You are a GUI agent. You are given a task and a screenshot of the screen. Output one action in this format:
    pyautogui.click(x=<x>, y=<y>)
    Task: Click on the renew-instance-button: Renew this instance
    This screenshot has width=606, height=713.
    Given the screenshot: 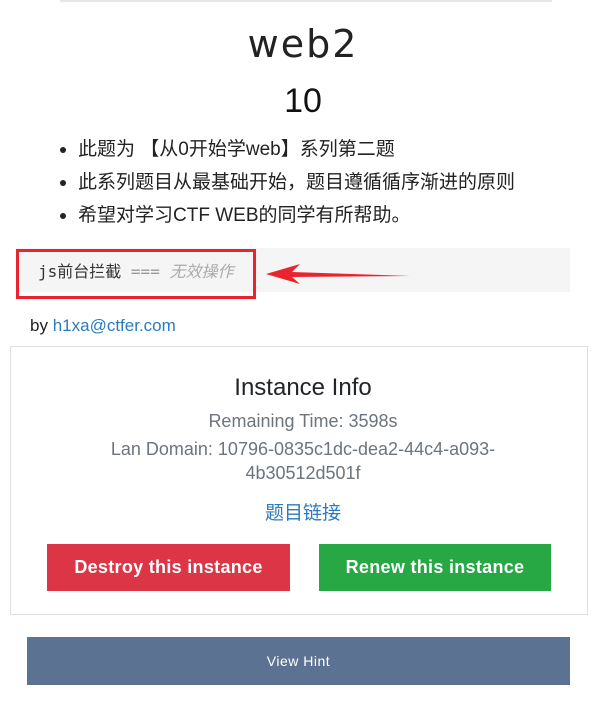 What is the action you would take?
    pyautogui.click(x=435, y=567)
    